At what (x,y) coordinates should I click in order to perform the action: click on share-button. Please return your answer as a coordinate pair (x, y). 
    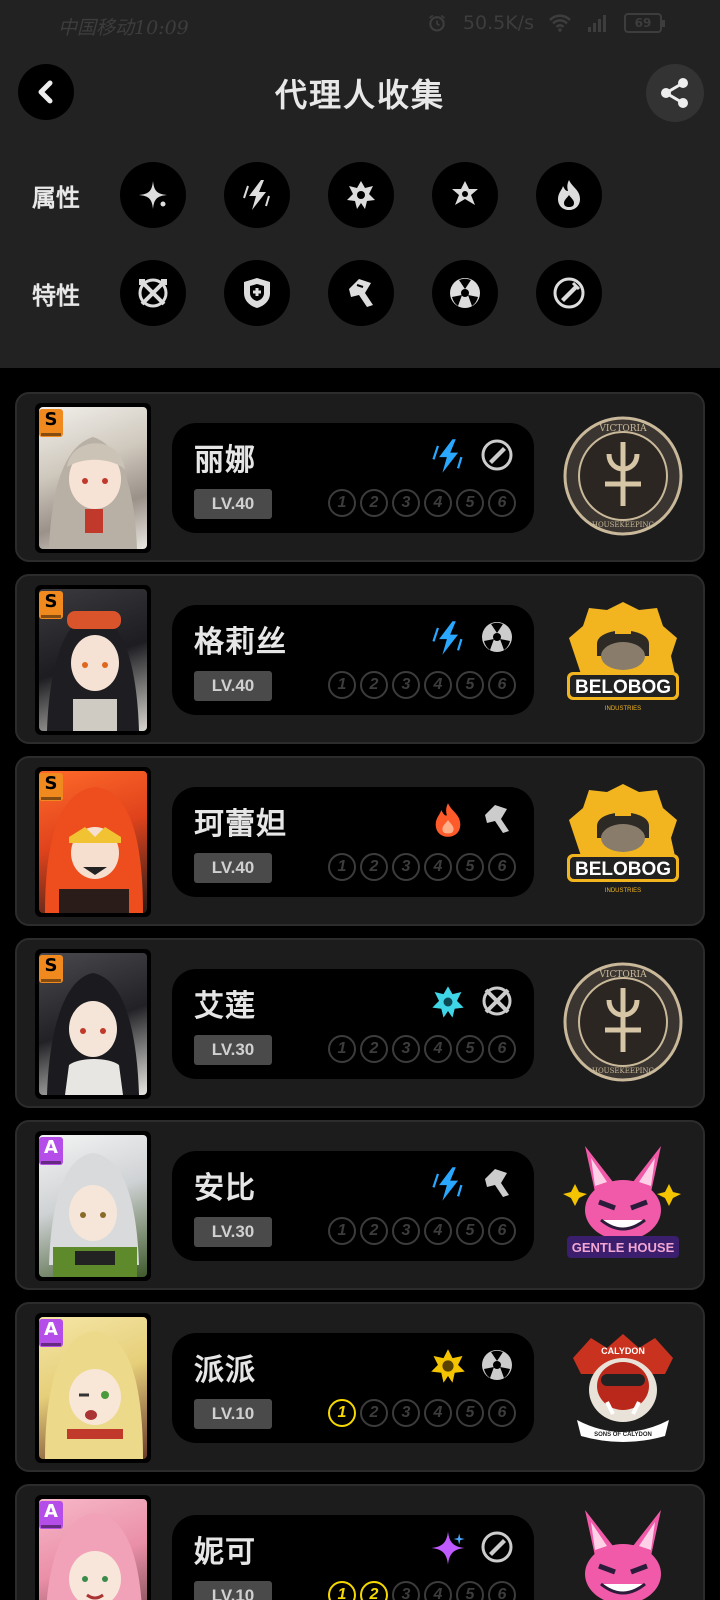
    Looking at the image, I should click on (675, 93).